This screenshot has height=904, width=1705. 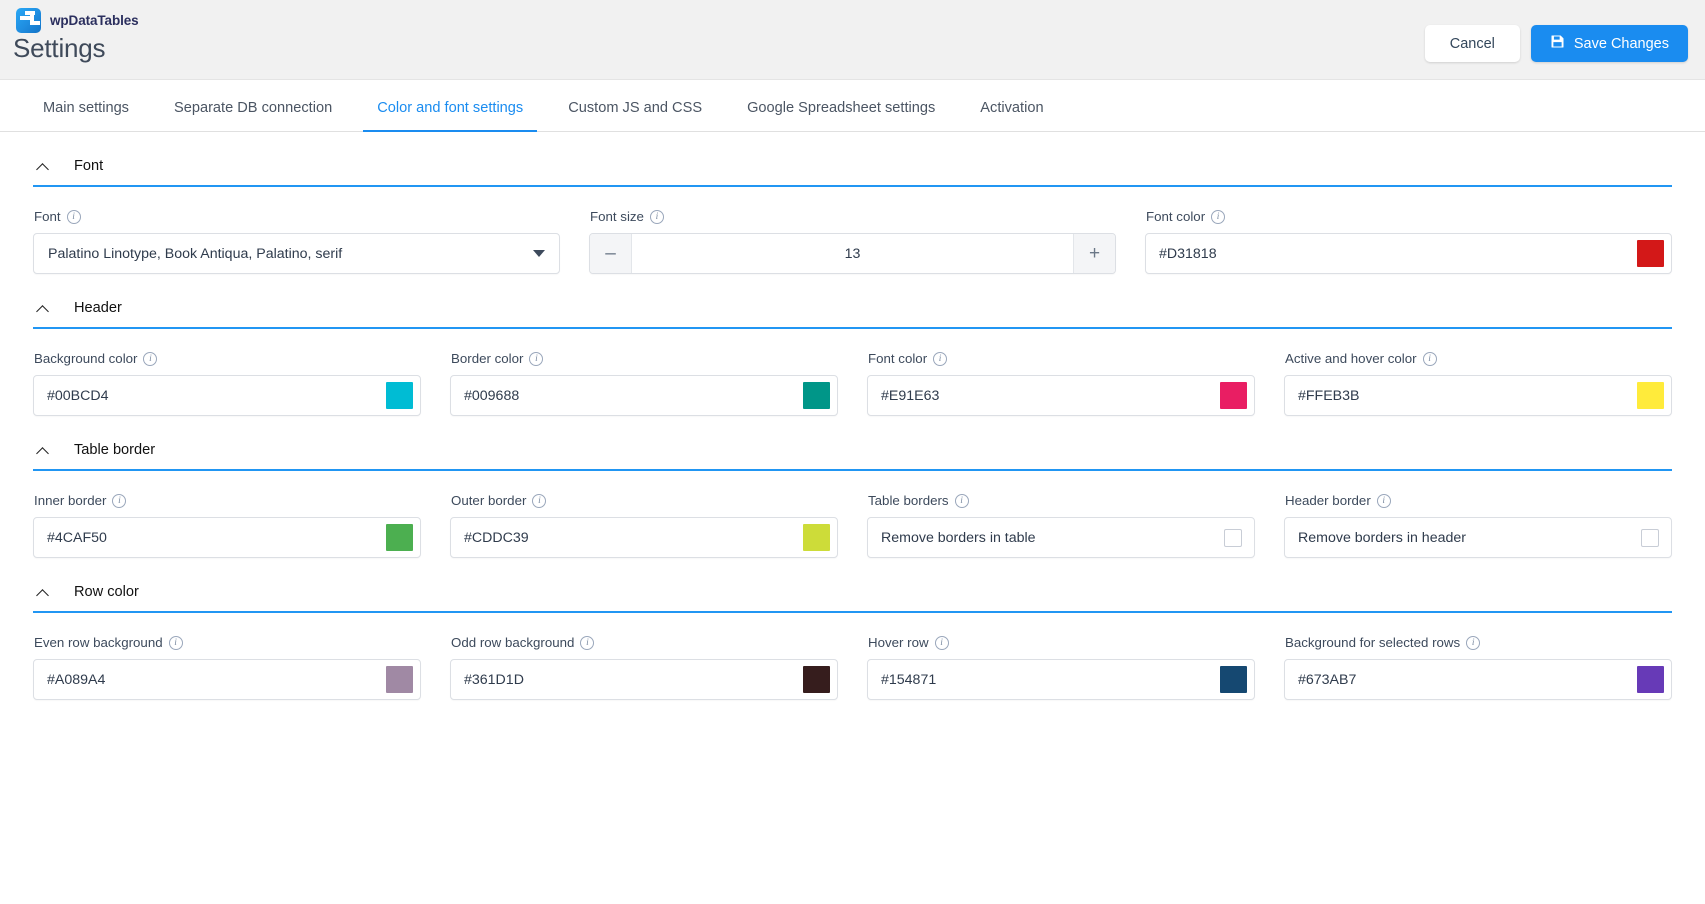 I want to click on color-input-background-for-selected-rows: #673AB7, so click(x=1478, y=679).